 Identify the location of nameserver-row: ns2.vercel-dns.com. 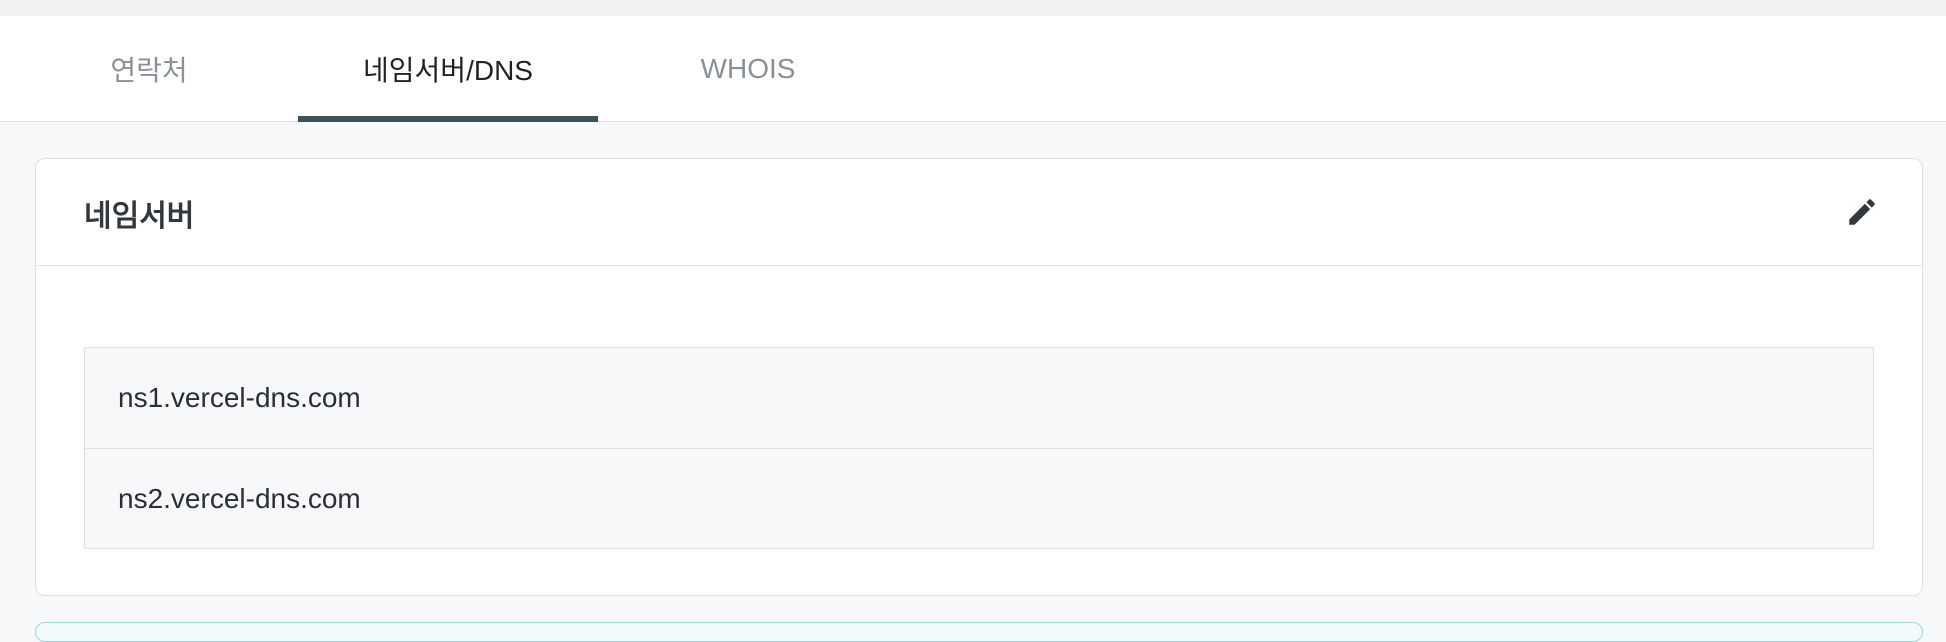
(979, 498).